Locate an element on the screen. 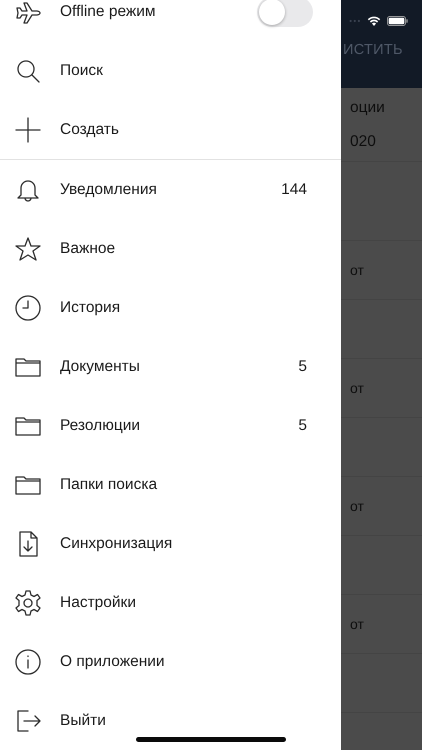 Image resolution: width=422 pixels, height=750 pixels. menu-item-label: Синхронизация is located at coordinates (183, 543).